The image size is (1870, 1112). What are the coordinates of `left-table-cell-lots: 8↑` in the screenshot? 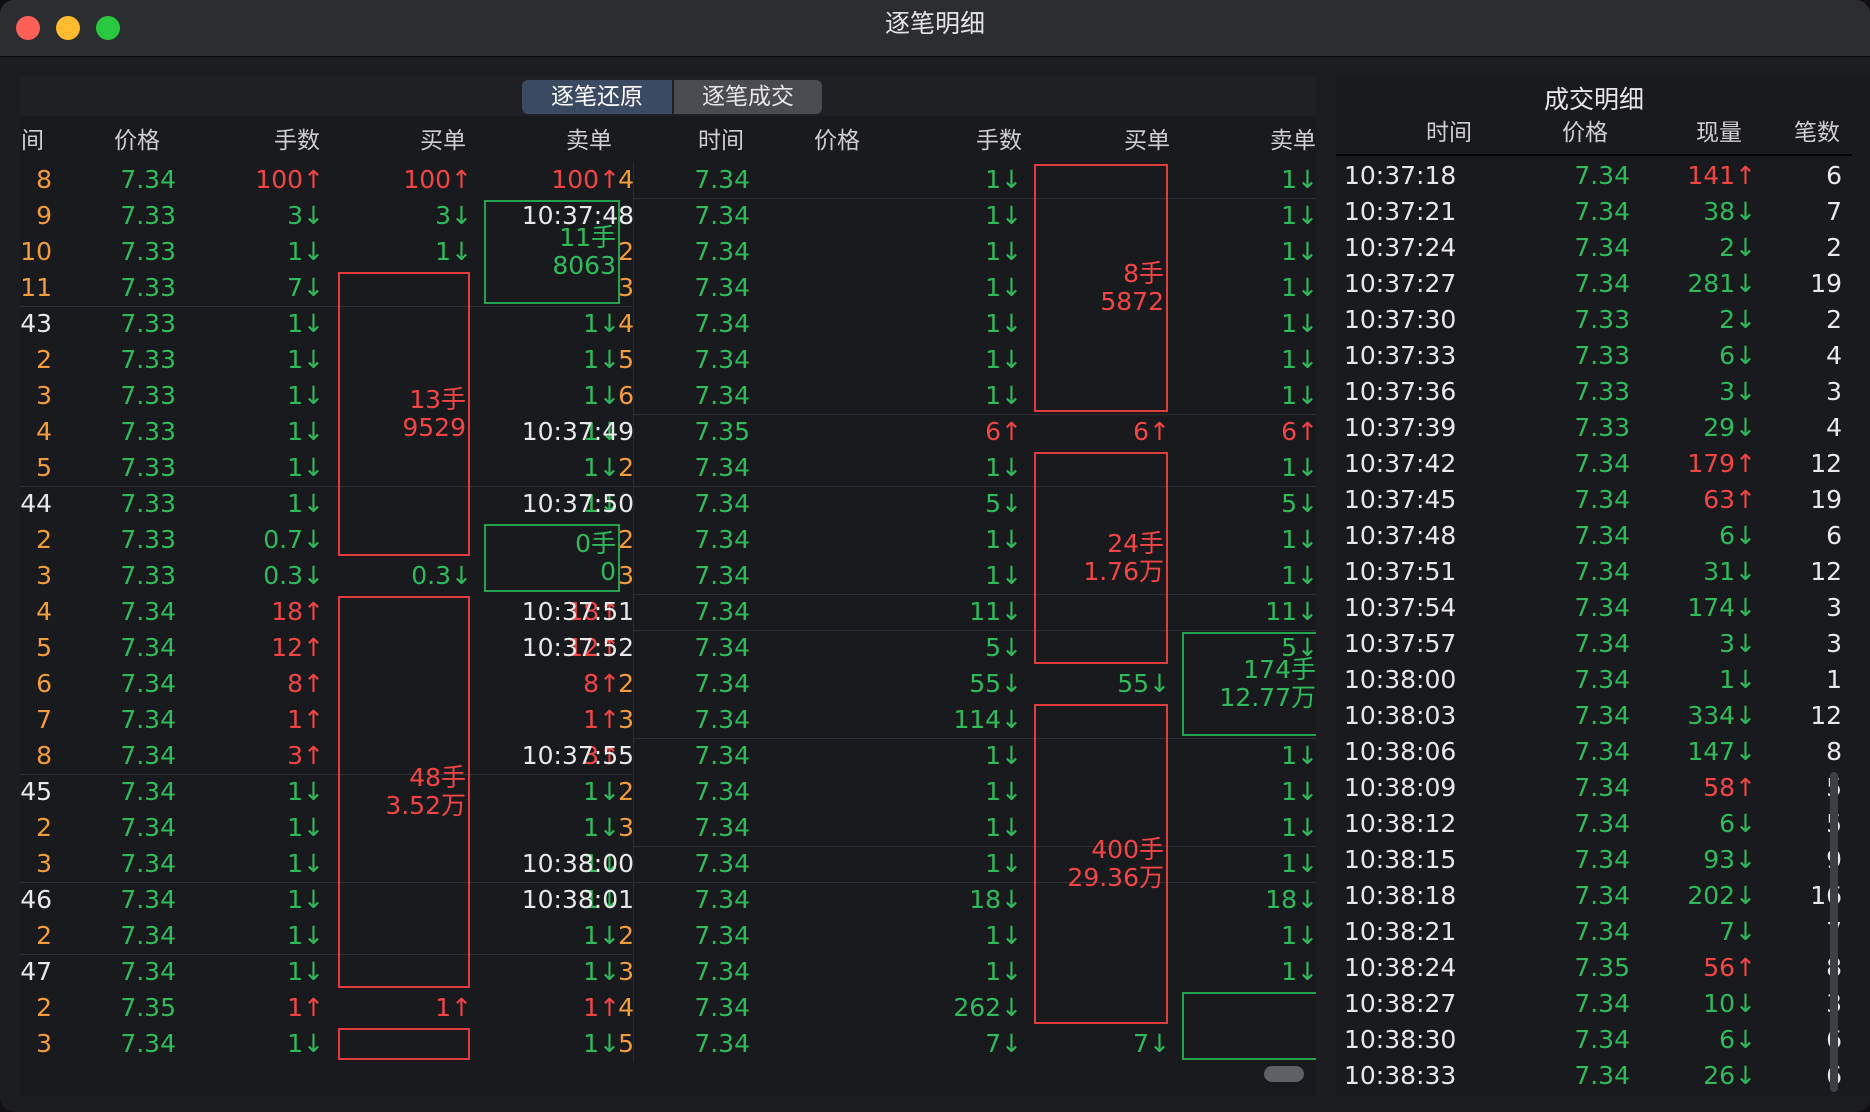 It's located at (305, 683).